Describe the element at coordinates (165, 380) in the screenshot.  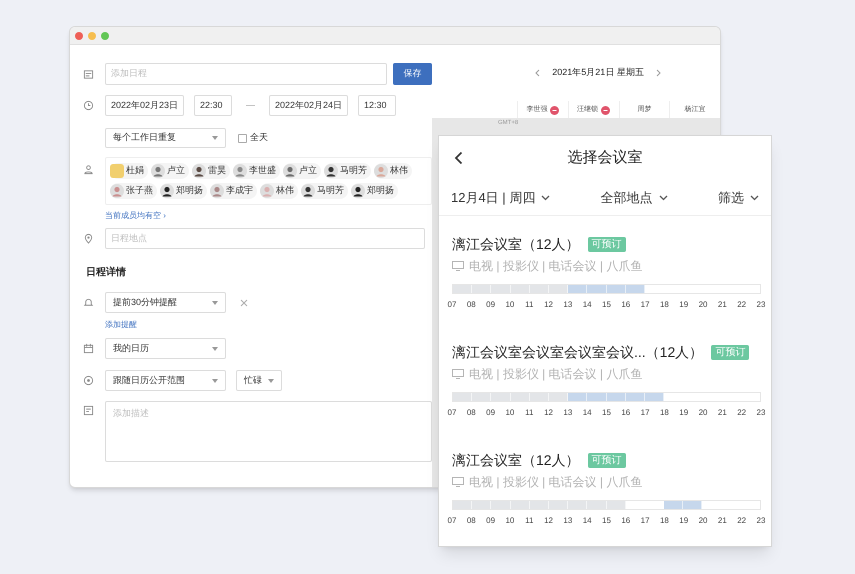
I see `visibility-select: 跟随日历公开范围` at that location.